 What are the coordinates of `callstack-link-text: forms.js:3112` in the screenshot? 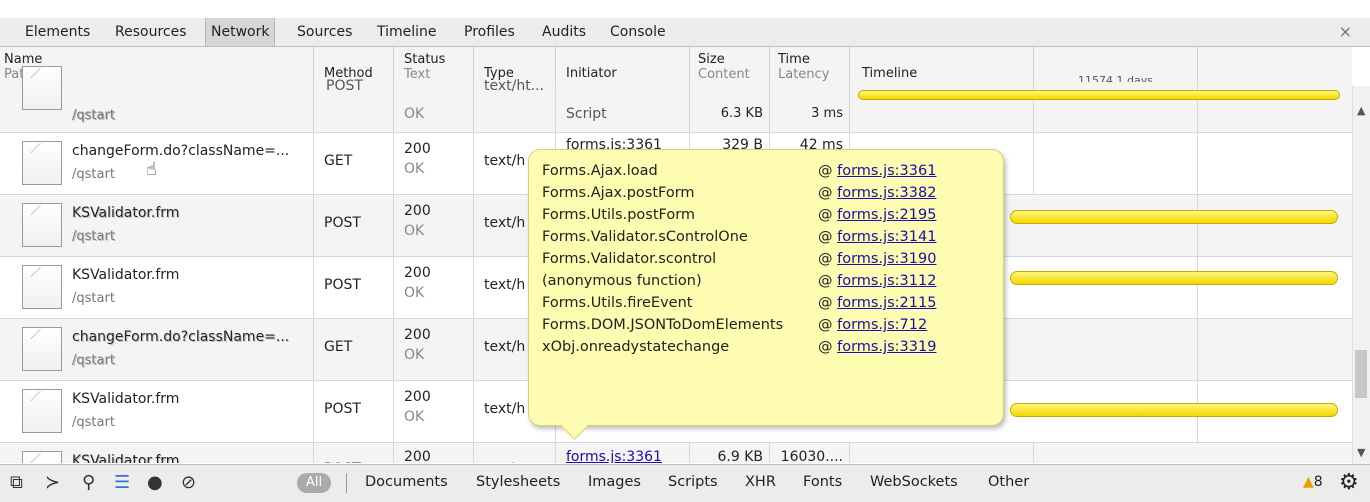 It's located at (886, 281).